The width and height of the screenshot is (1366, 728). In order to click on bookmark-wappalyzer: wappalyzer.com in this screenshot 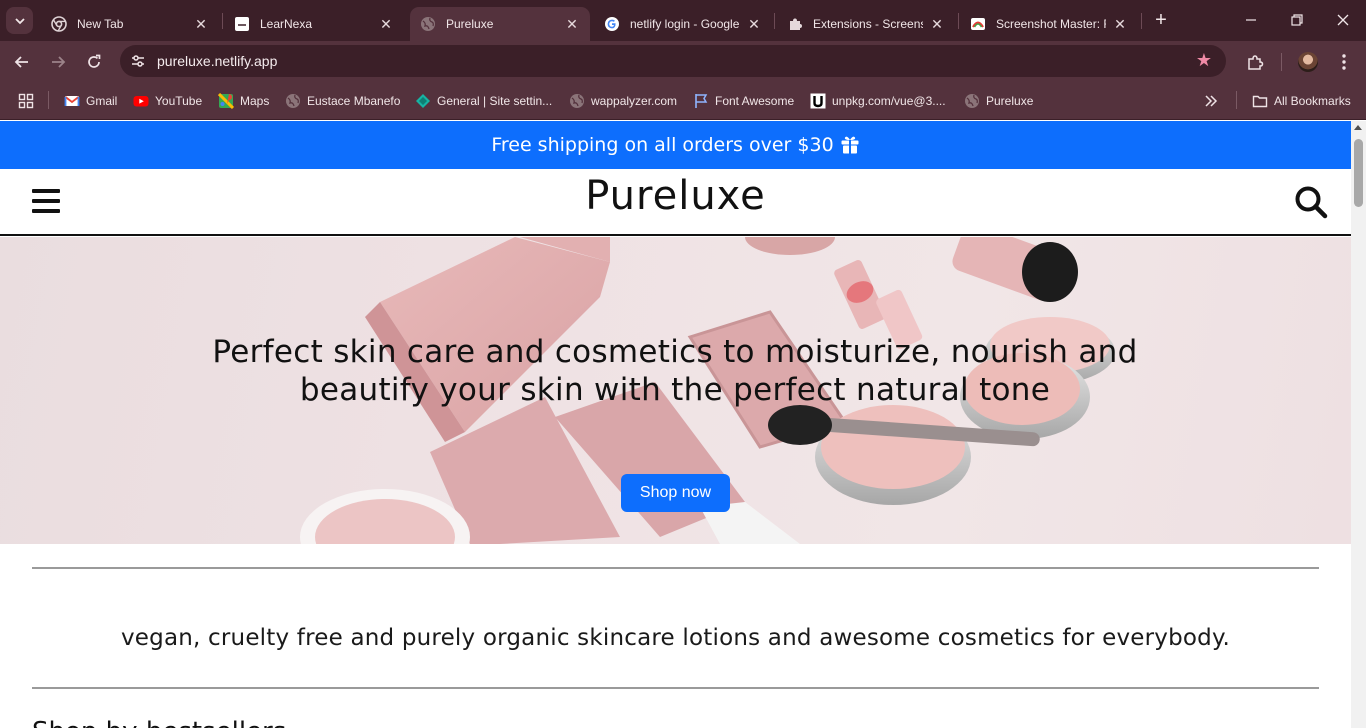, I will do `click(623, 101)`.